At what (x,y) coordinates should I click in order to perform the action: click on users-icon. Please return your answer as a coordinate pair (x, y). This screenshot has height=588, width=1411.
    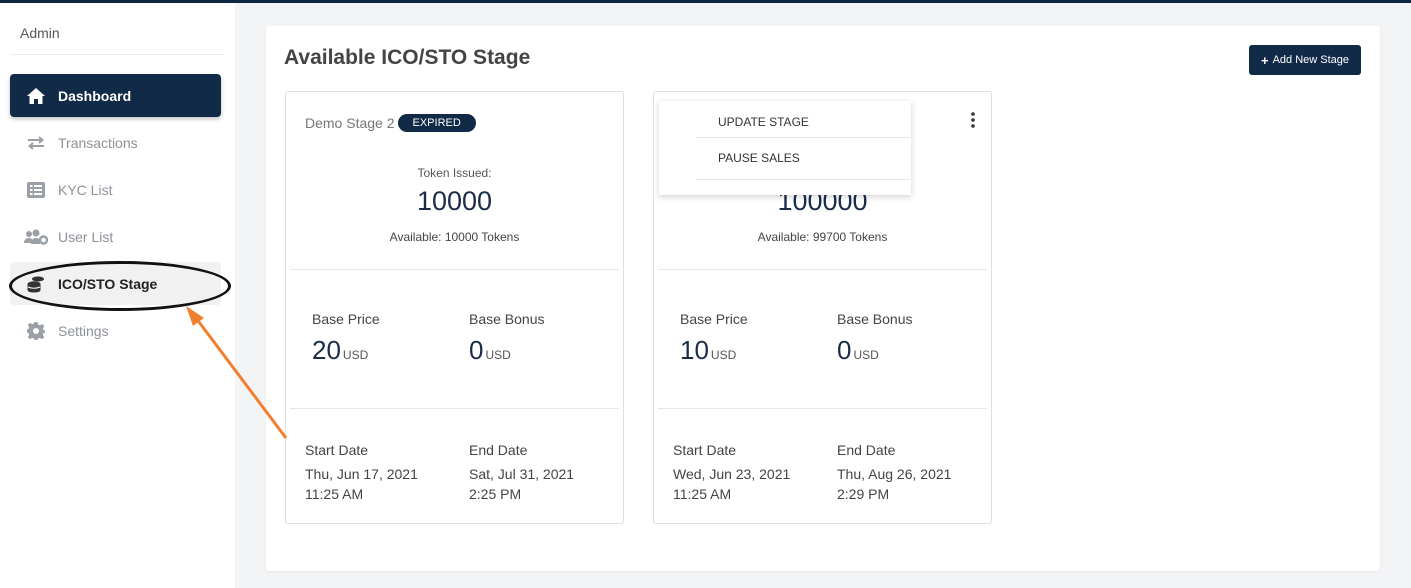
    Looking at the image, I should click on (36, 237).